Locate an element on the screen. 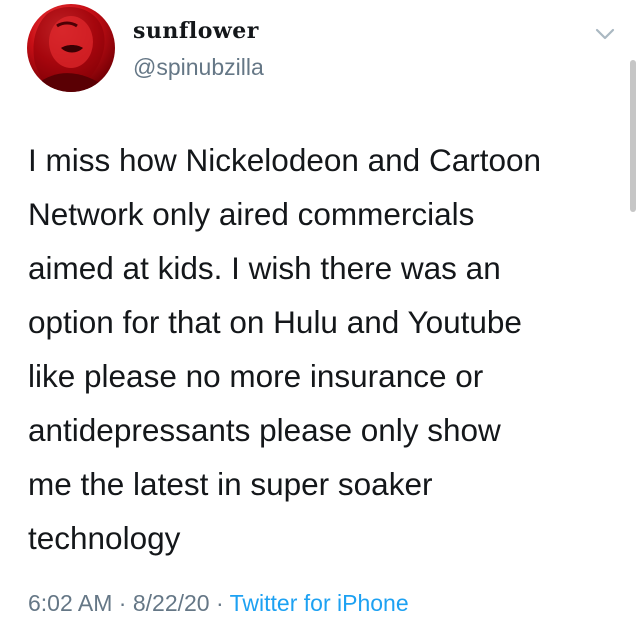 This screenshot has height=635, width=640. tweet-source-link: Twitter for iPhone is located at coordinates (319, 603).